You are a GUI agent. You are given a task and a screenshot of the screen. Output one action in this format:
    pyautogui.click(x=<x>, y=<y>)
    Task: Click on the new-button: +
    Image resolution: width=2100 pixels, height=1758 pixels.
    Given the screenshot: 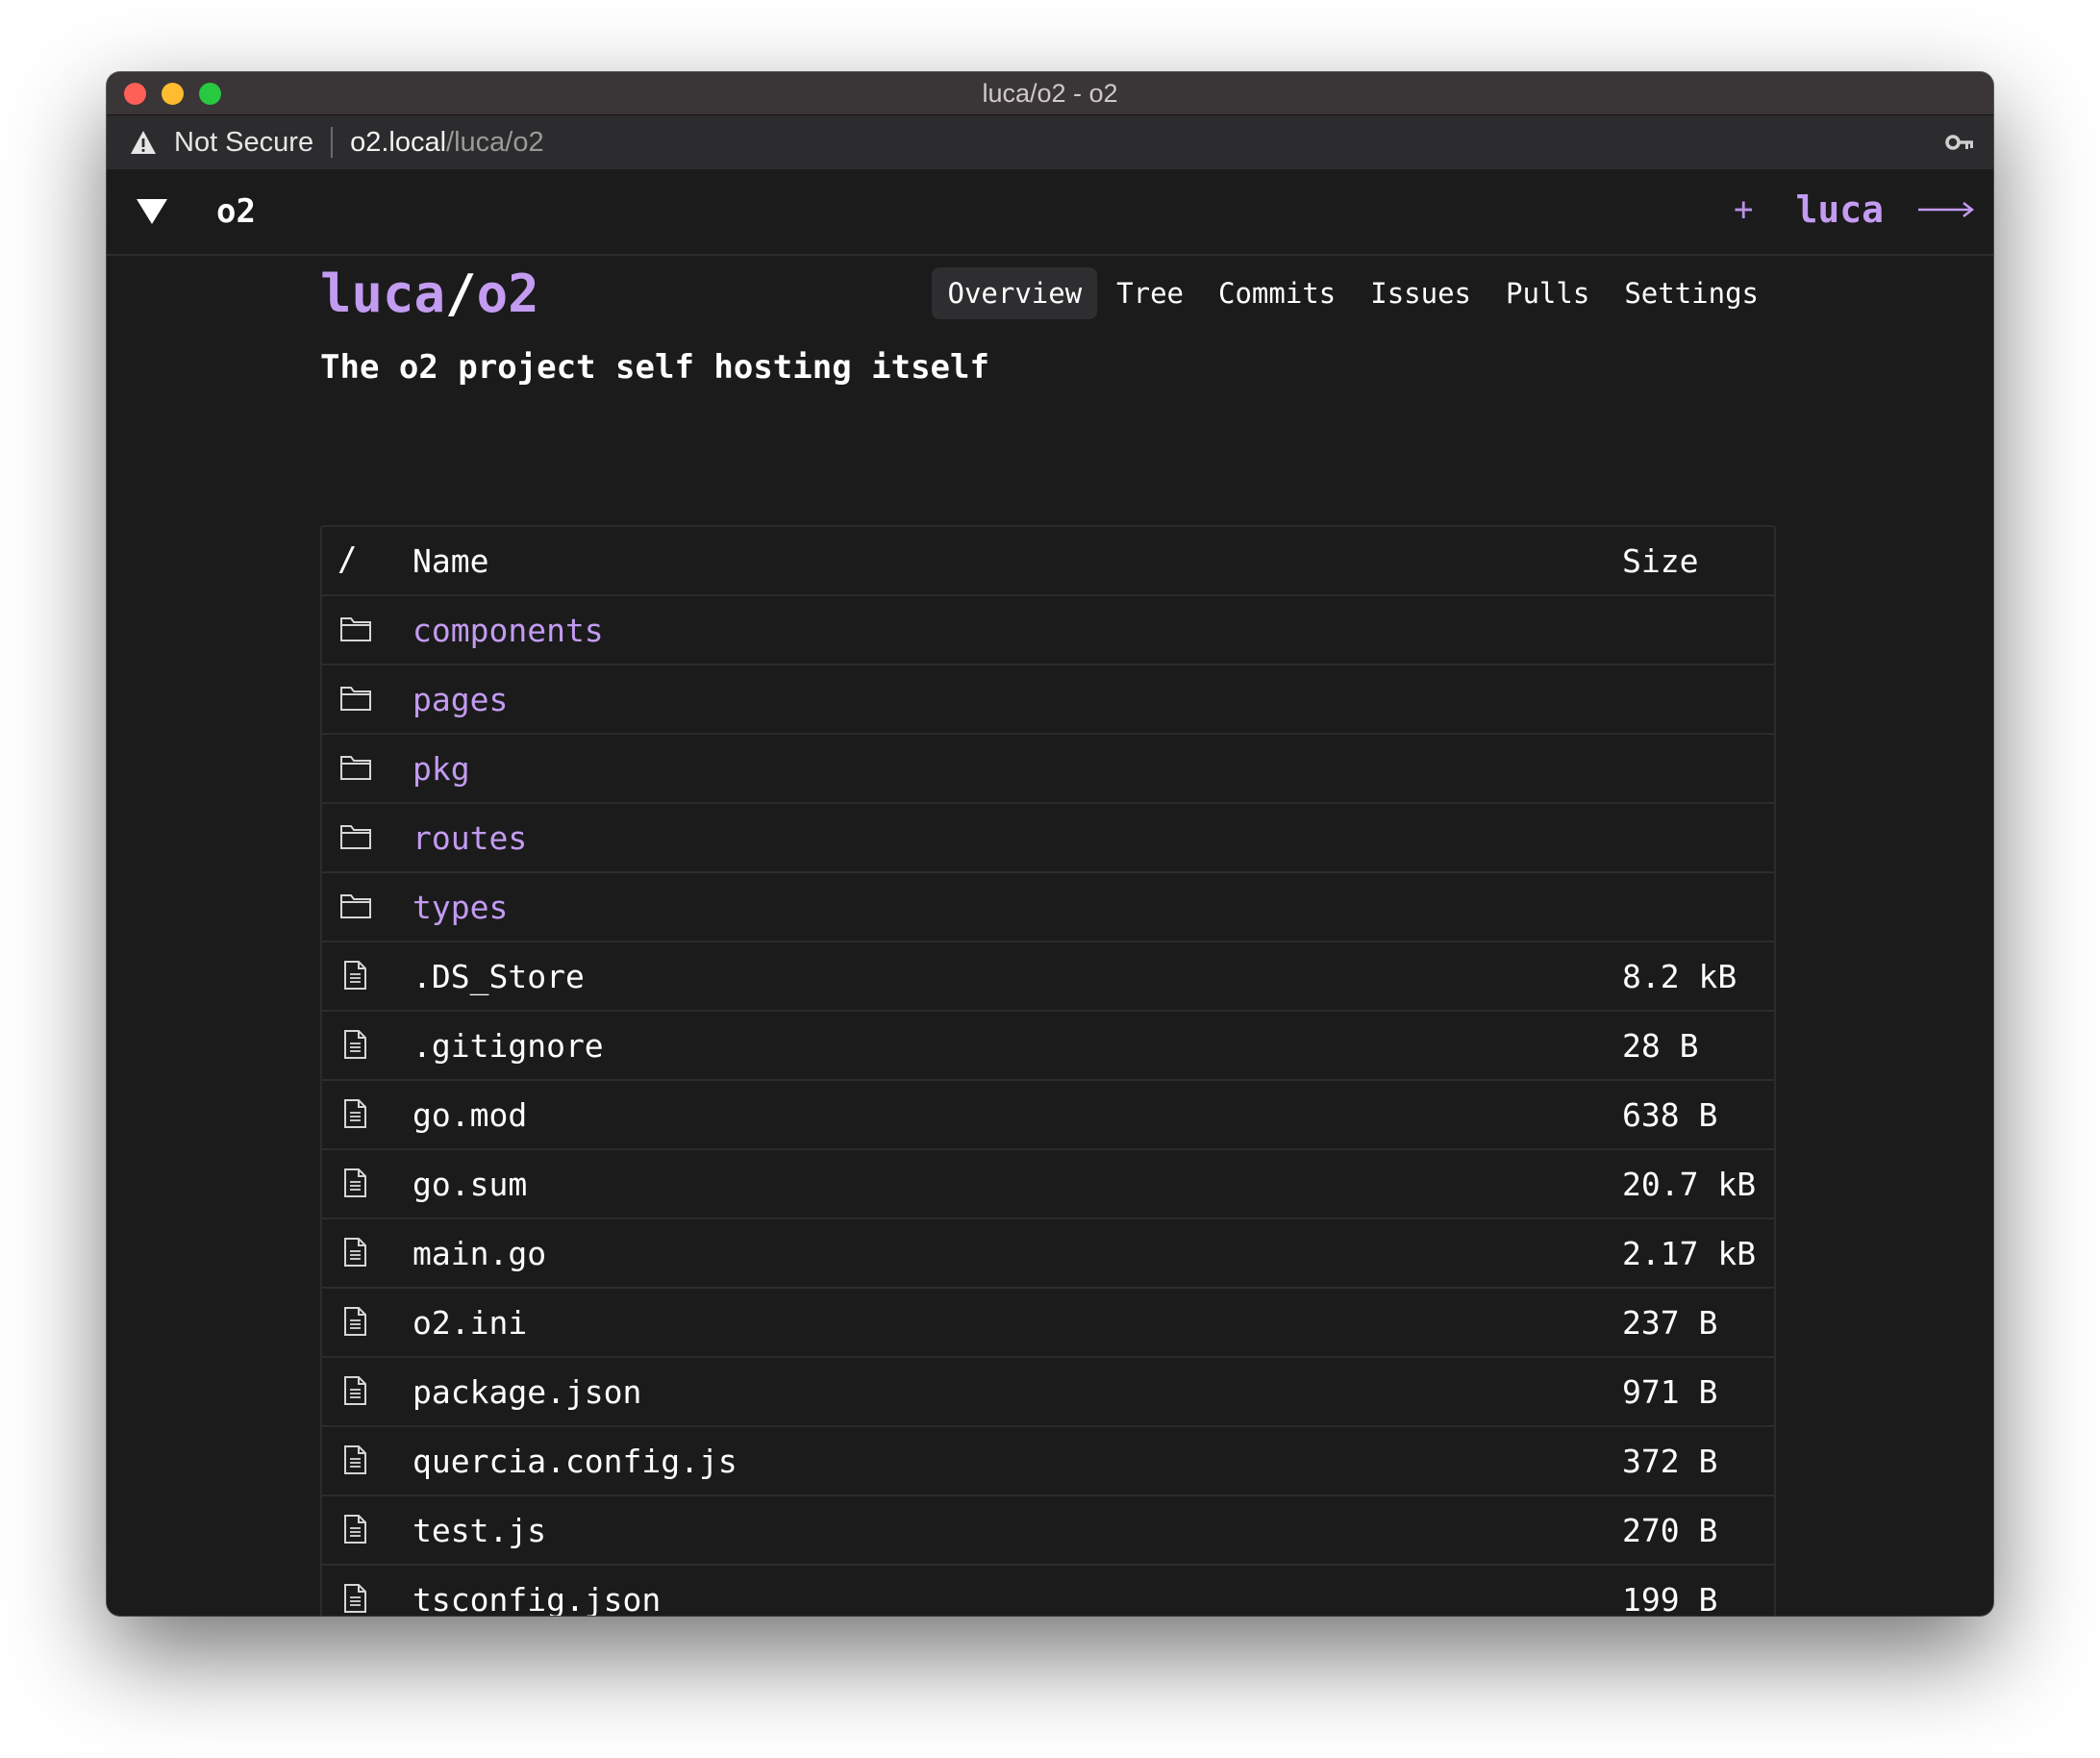 What is the action you would take?
    pyautogui.click(x=1743, y=209)
    